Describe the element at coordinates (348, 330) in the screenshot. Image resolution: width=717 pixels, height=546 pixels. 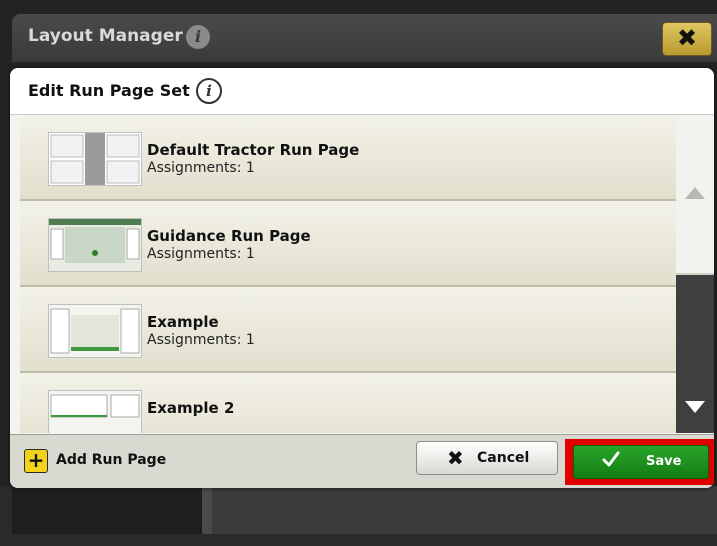
I see `list-item: Example Assignments: 1` at that location.